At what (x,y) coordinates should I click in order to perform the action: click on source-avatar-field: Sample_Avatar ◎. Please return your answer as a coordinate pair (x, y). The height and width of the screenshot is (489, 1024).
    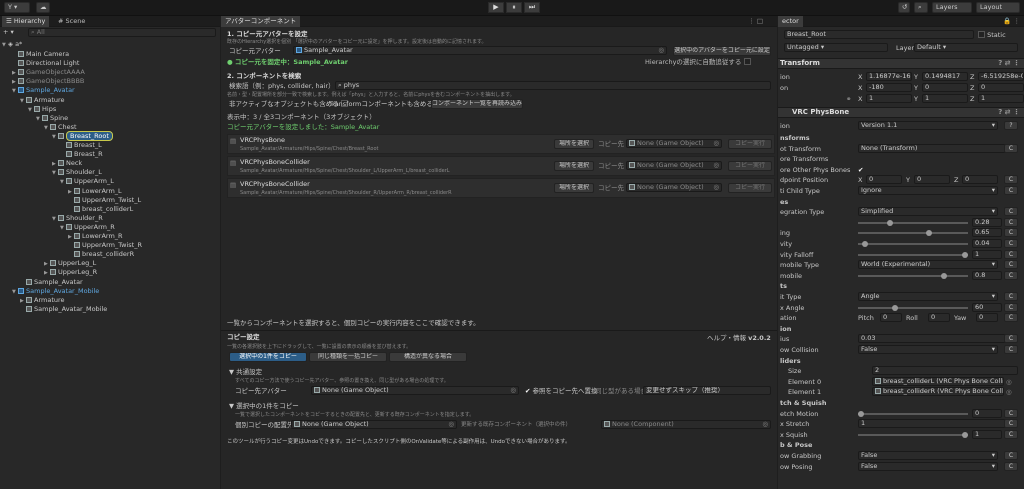
    Looking at the image, I should click on (480, 50).